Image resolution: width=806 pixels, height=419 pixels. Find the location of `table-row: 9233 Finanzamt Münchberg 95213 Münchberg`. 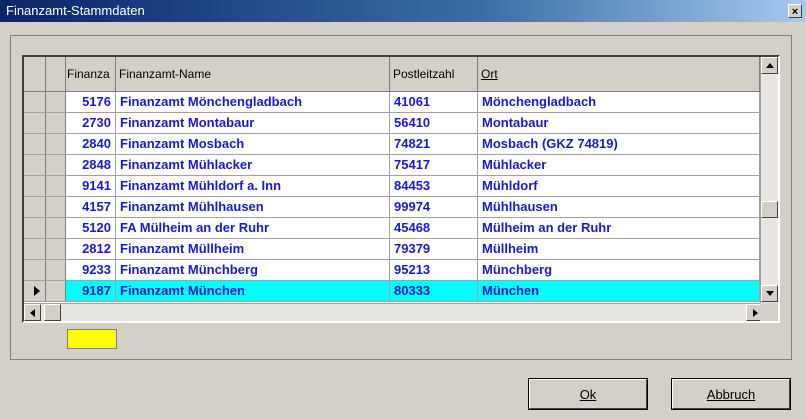

table-row: 9233 Finanzamt Münchberg 95213 Münchberg is located at coordinates (392, 270).